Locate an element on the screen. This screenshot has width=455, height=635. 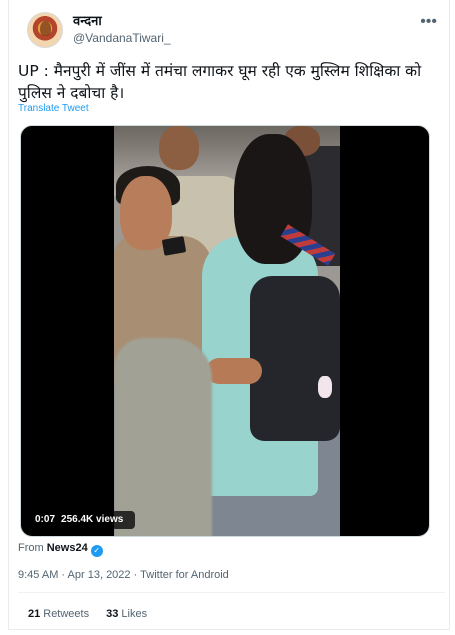
tweet-stats: 21 Retweets 33 Likes is located at coordinates (94, 614).